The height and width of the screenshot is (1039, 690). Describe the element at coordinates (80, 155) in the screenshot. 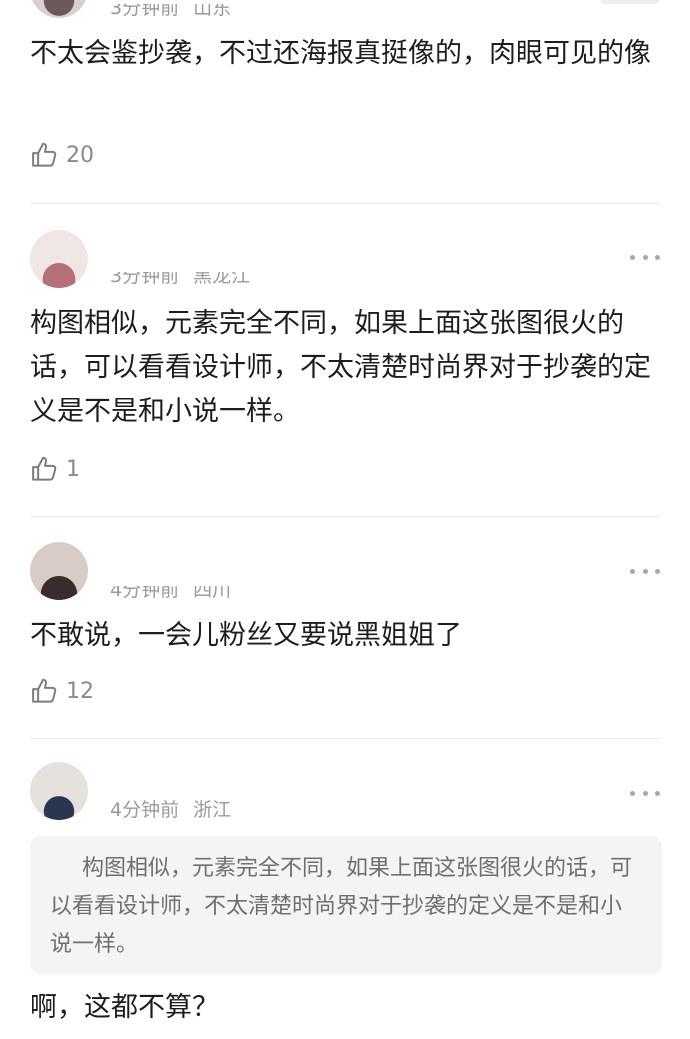

I see `like-count: 20` at that location.